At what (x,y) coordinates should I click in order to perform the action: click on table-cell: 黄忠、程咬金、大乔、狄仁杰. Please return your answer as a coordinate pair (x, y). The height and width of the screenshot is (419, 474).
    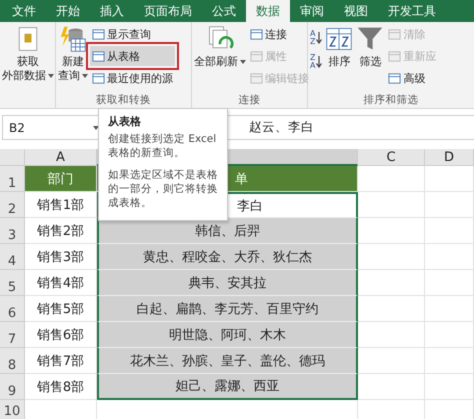
    Looking at the image, I should click on (227, 257).